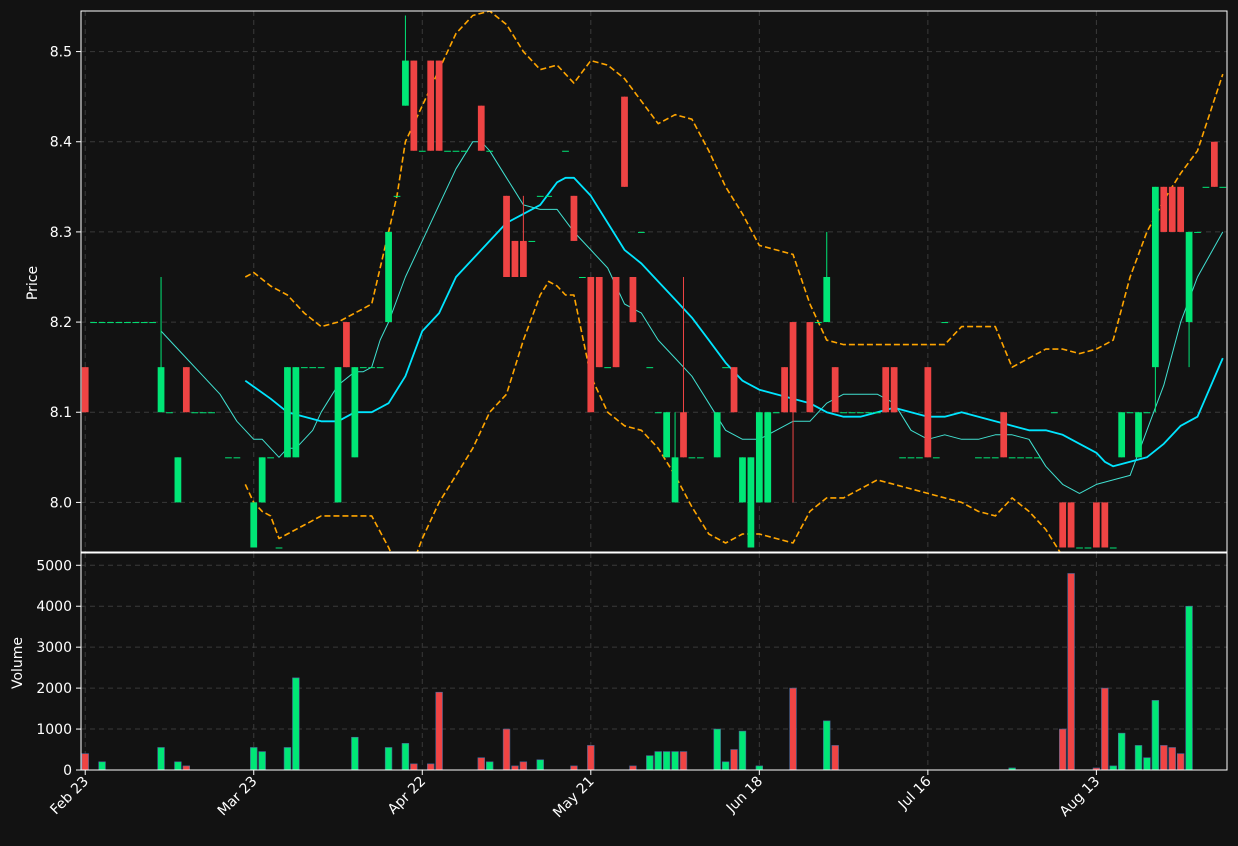 This screenshot has width=1238, height=846. What do you see at coordinates (61, 323) in the screenshot?
I see `price-tick-label: 8.2` at bounding box center [61, 323].